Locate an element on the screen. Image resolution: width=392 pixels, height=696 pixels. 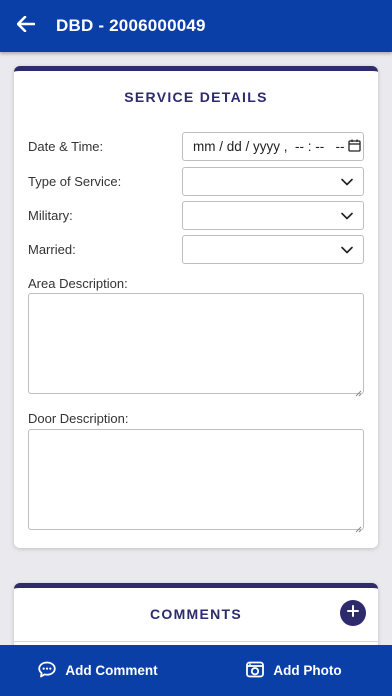
app-header: DBD - 2006000049 is located at coordinates (196, 26).